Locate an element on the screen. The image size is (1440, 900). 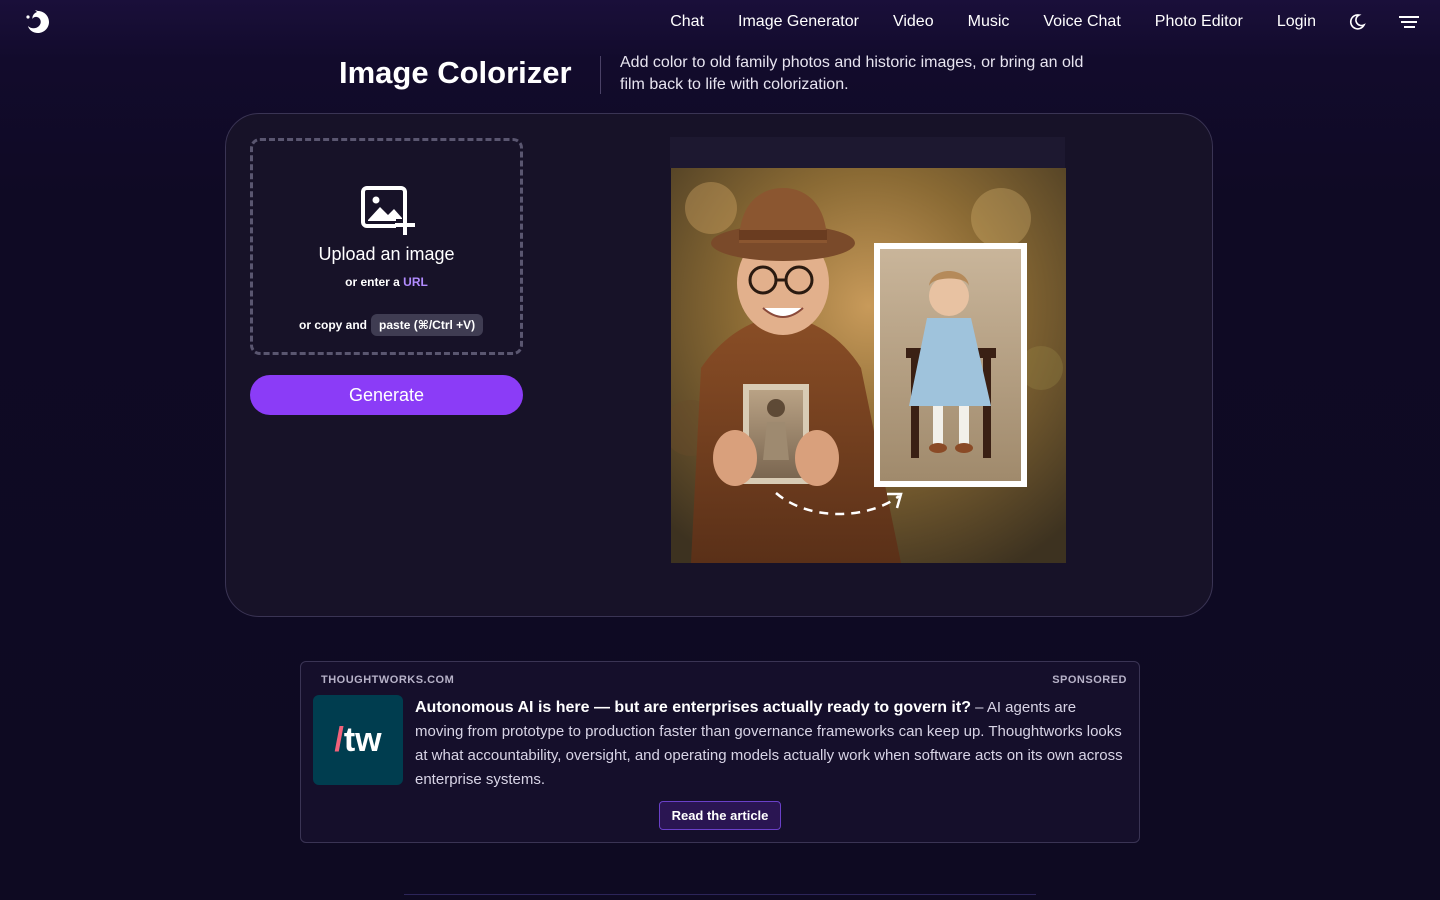
nav-video: Video is located at coordinates (913, 22).